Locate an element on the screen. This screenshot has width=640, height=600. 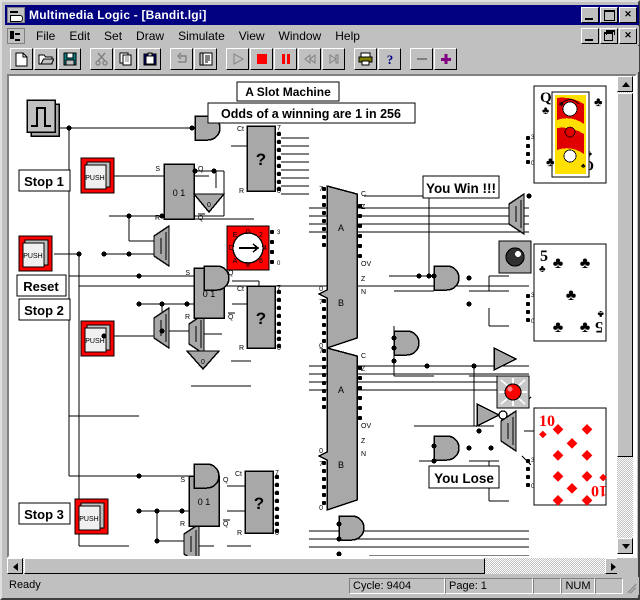
lamp-win is located at coordinates (515, 257).